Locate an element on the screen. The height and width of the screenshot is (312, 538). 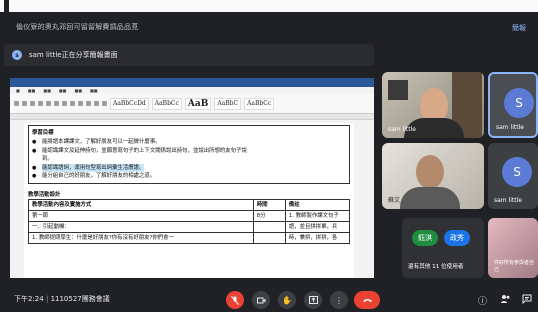
presenter-avatar-icon: s is located at coordinates (17, 55).